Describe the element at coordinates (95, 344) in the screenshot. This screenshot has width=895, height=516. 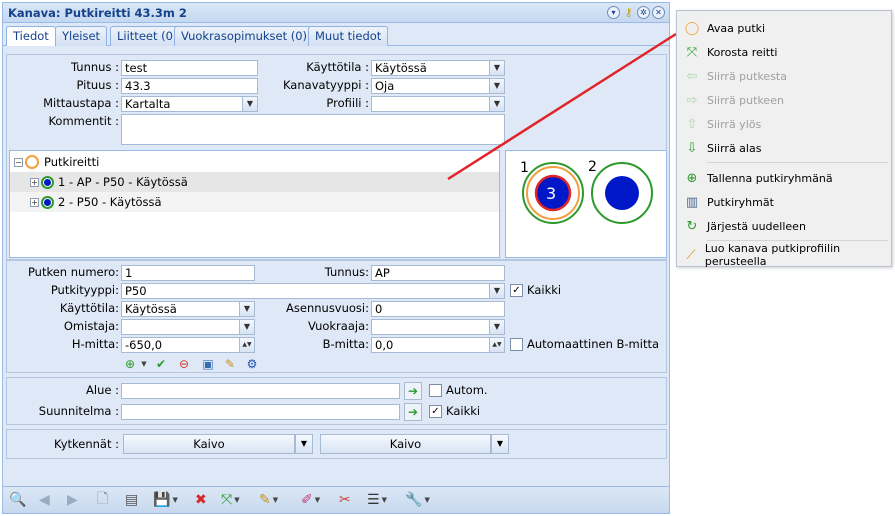
I see `hmitta-label: H-mitta:` at that location.